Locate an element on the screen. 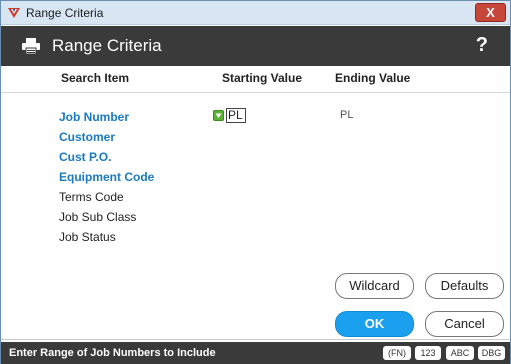 The height and width of the screenshot is (364, 511). search-item-customer: Customer is located at coordinates (87, 137).